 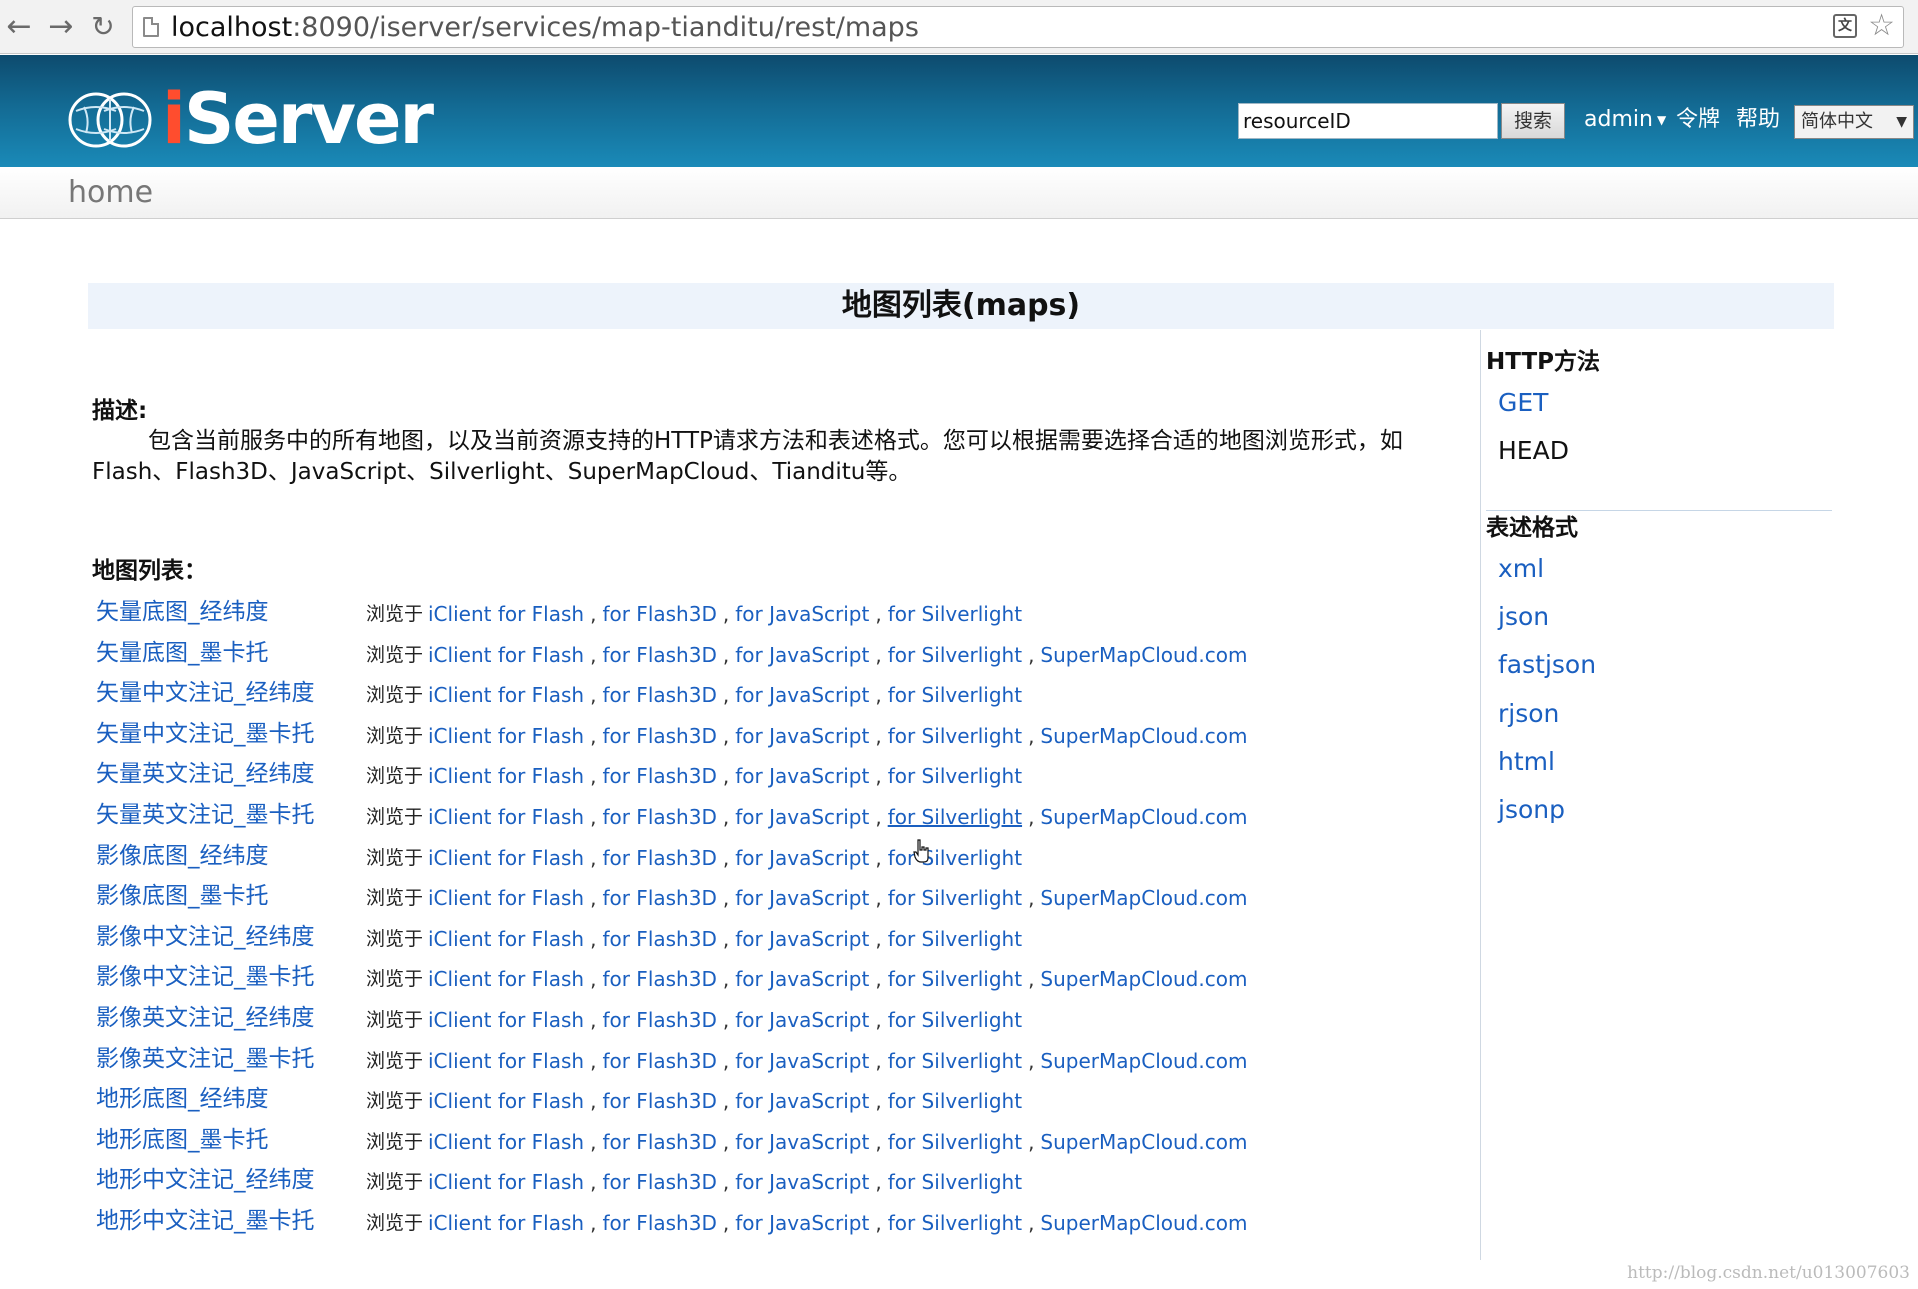 What do you see at coordinates (205, 977) in the screenshot?
I see `map-name-link: 影像中文注记_墨卡托` at bounding box center [205, 977].